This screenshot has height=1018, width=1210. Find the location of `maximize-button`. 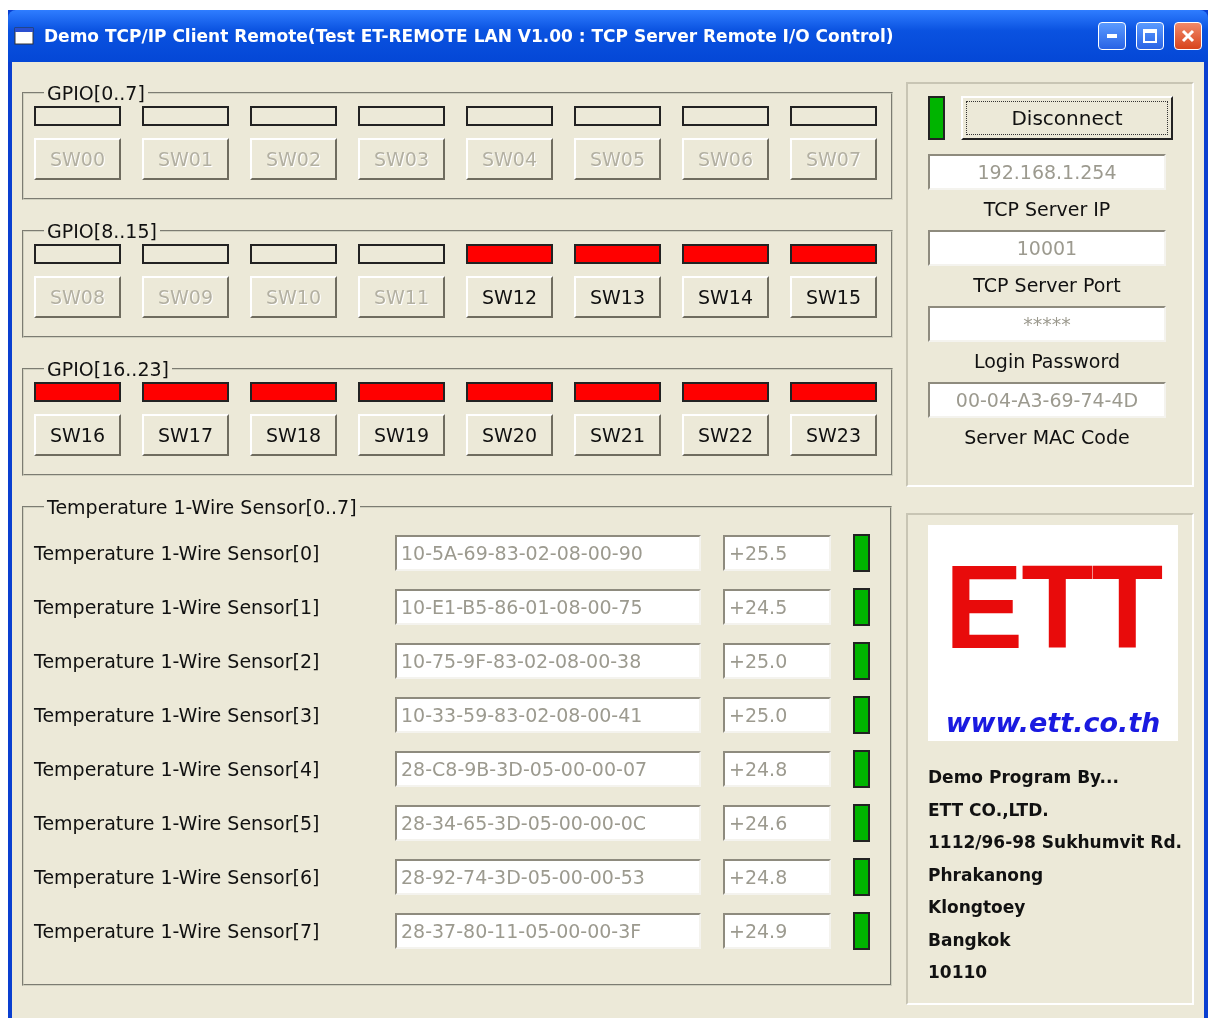

maximize-button is located at coordinates (1150, 36).